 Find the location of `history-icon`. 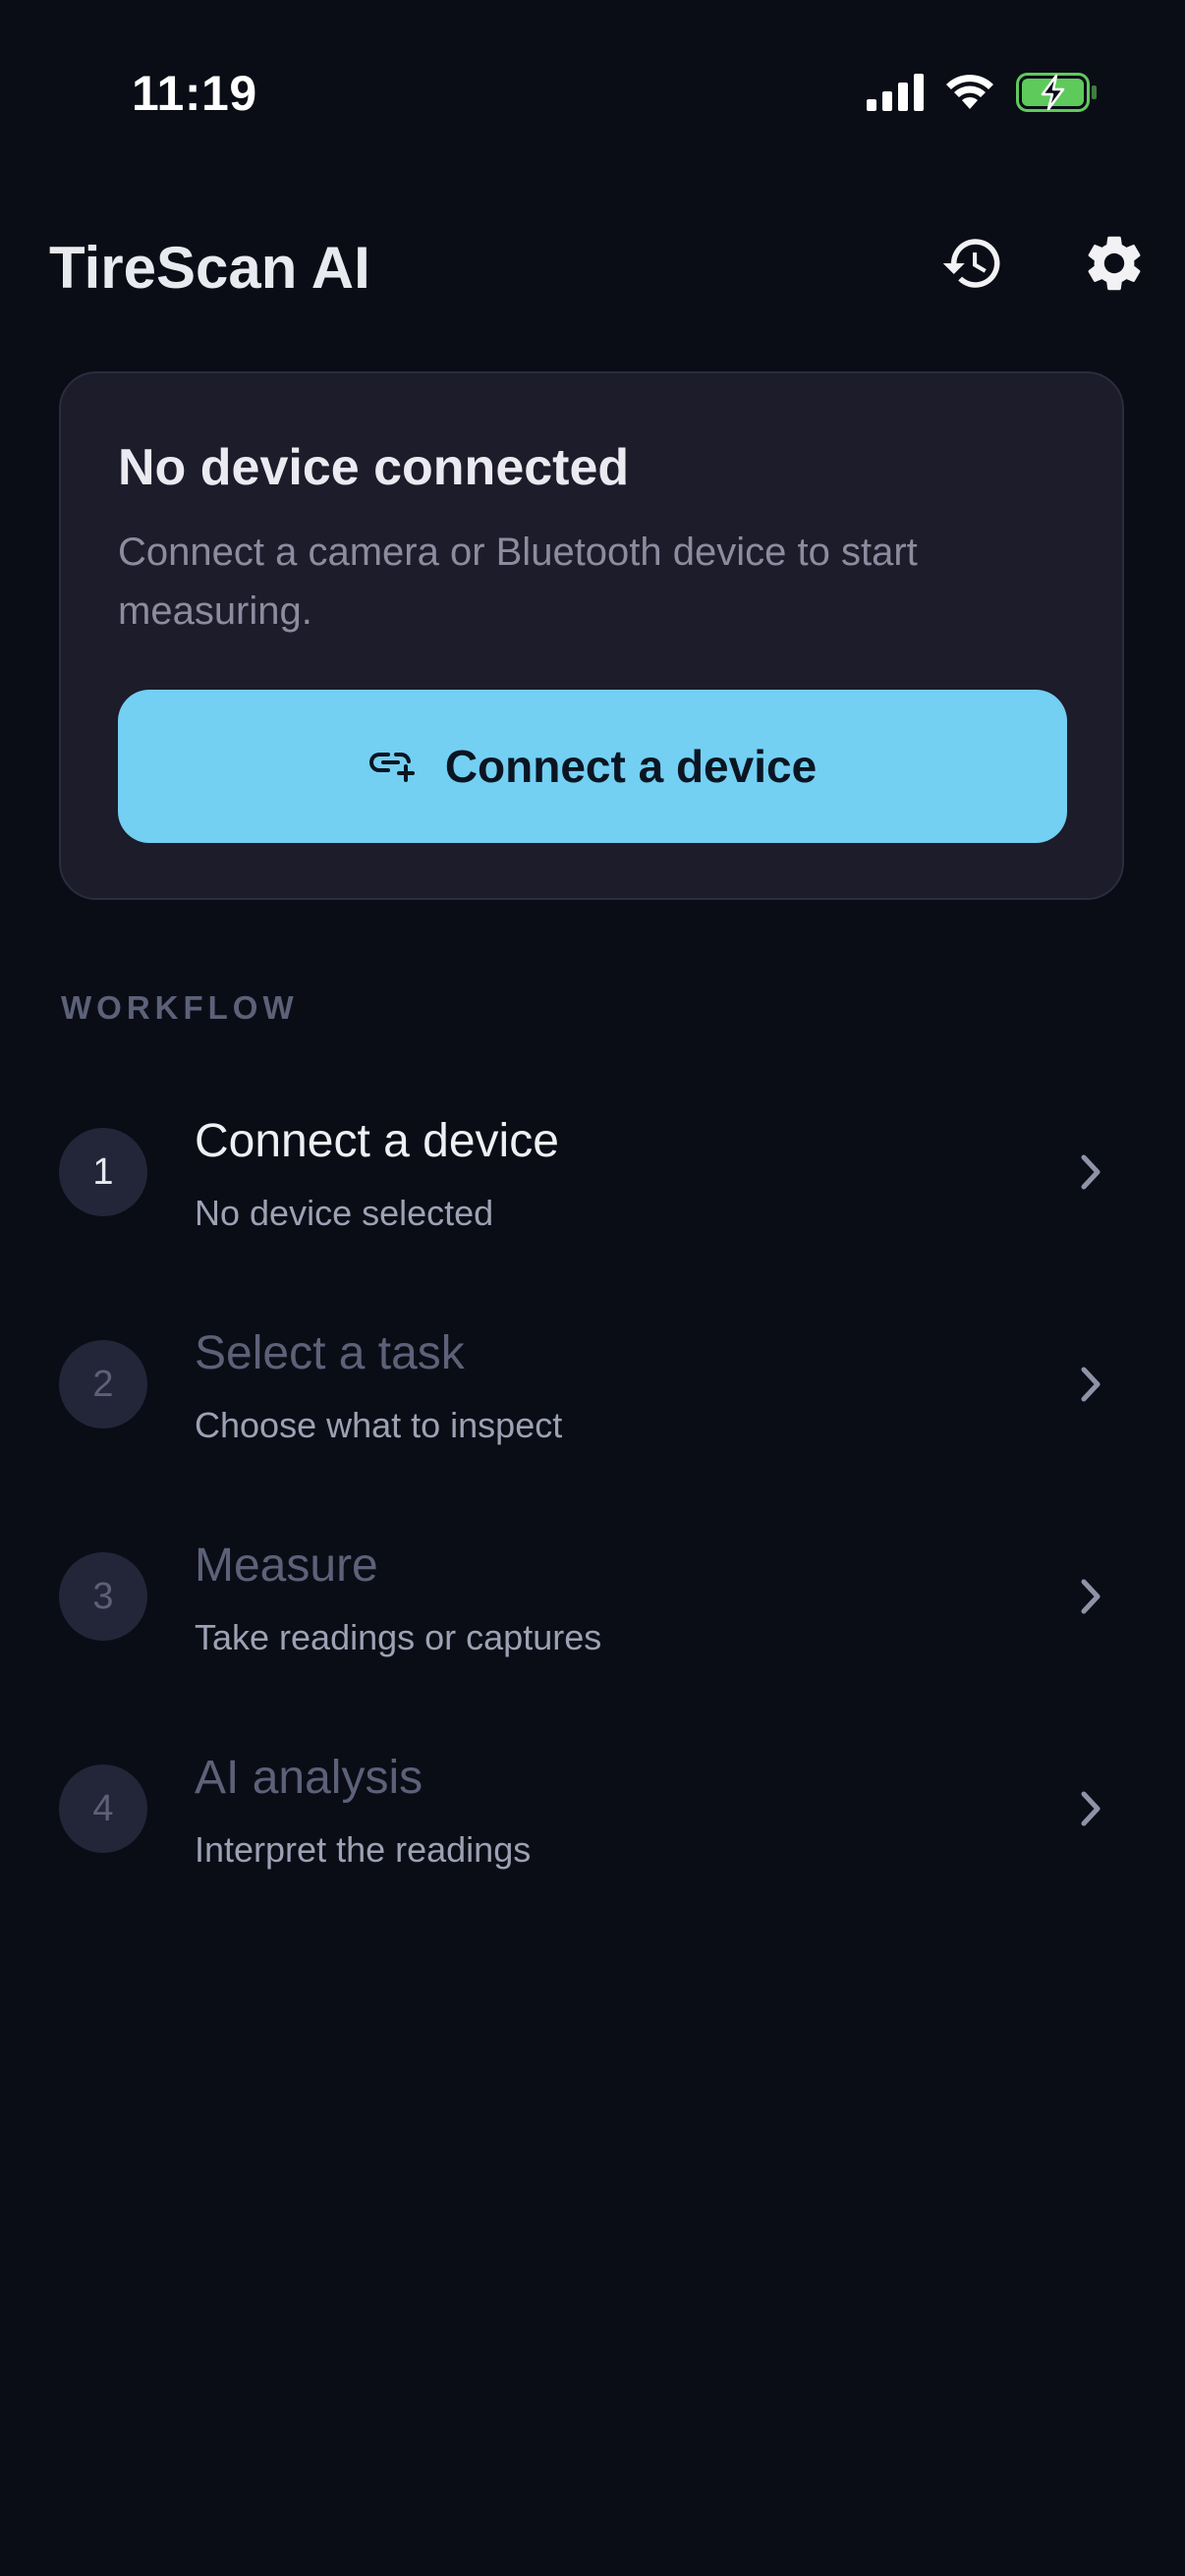

history-icon is located at coordinates (973, 266).